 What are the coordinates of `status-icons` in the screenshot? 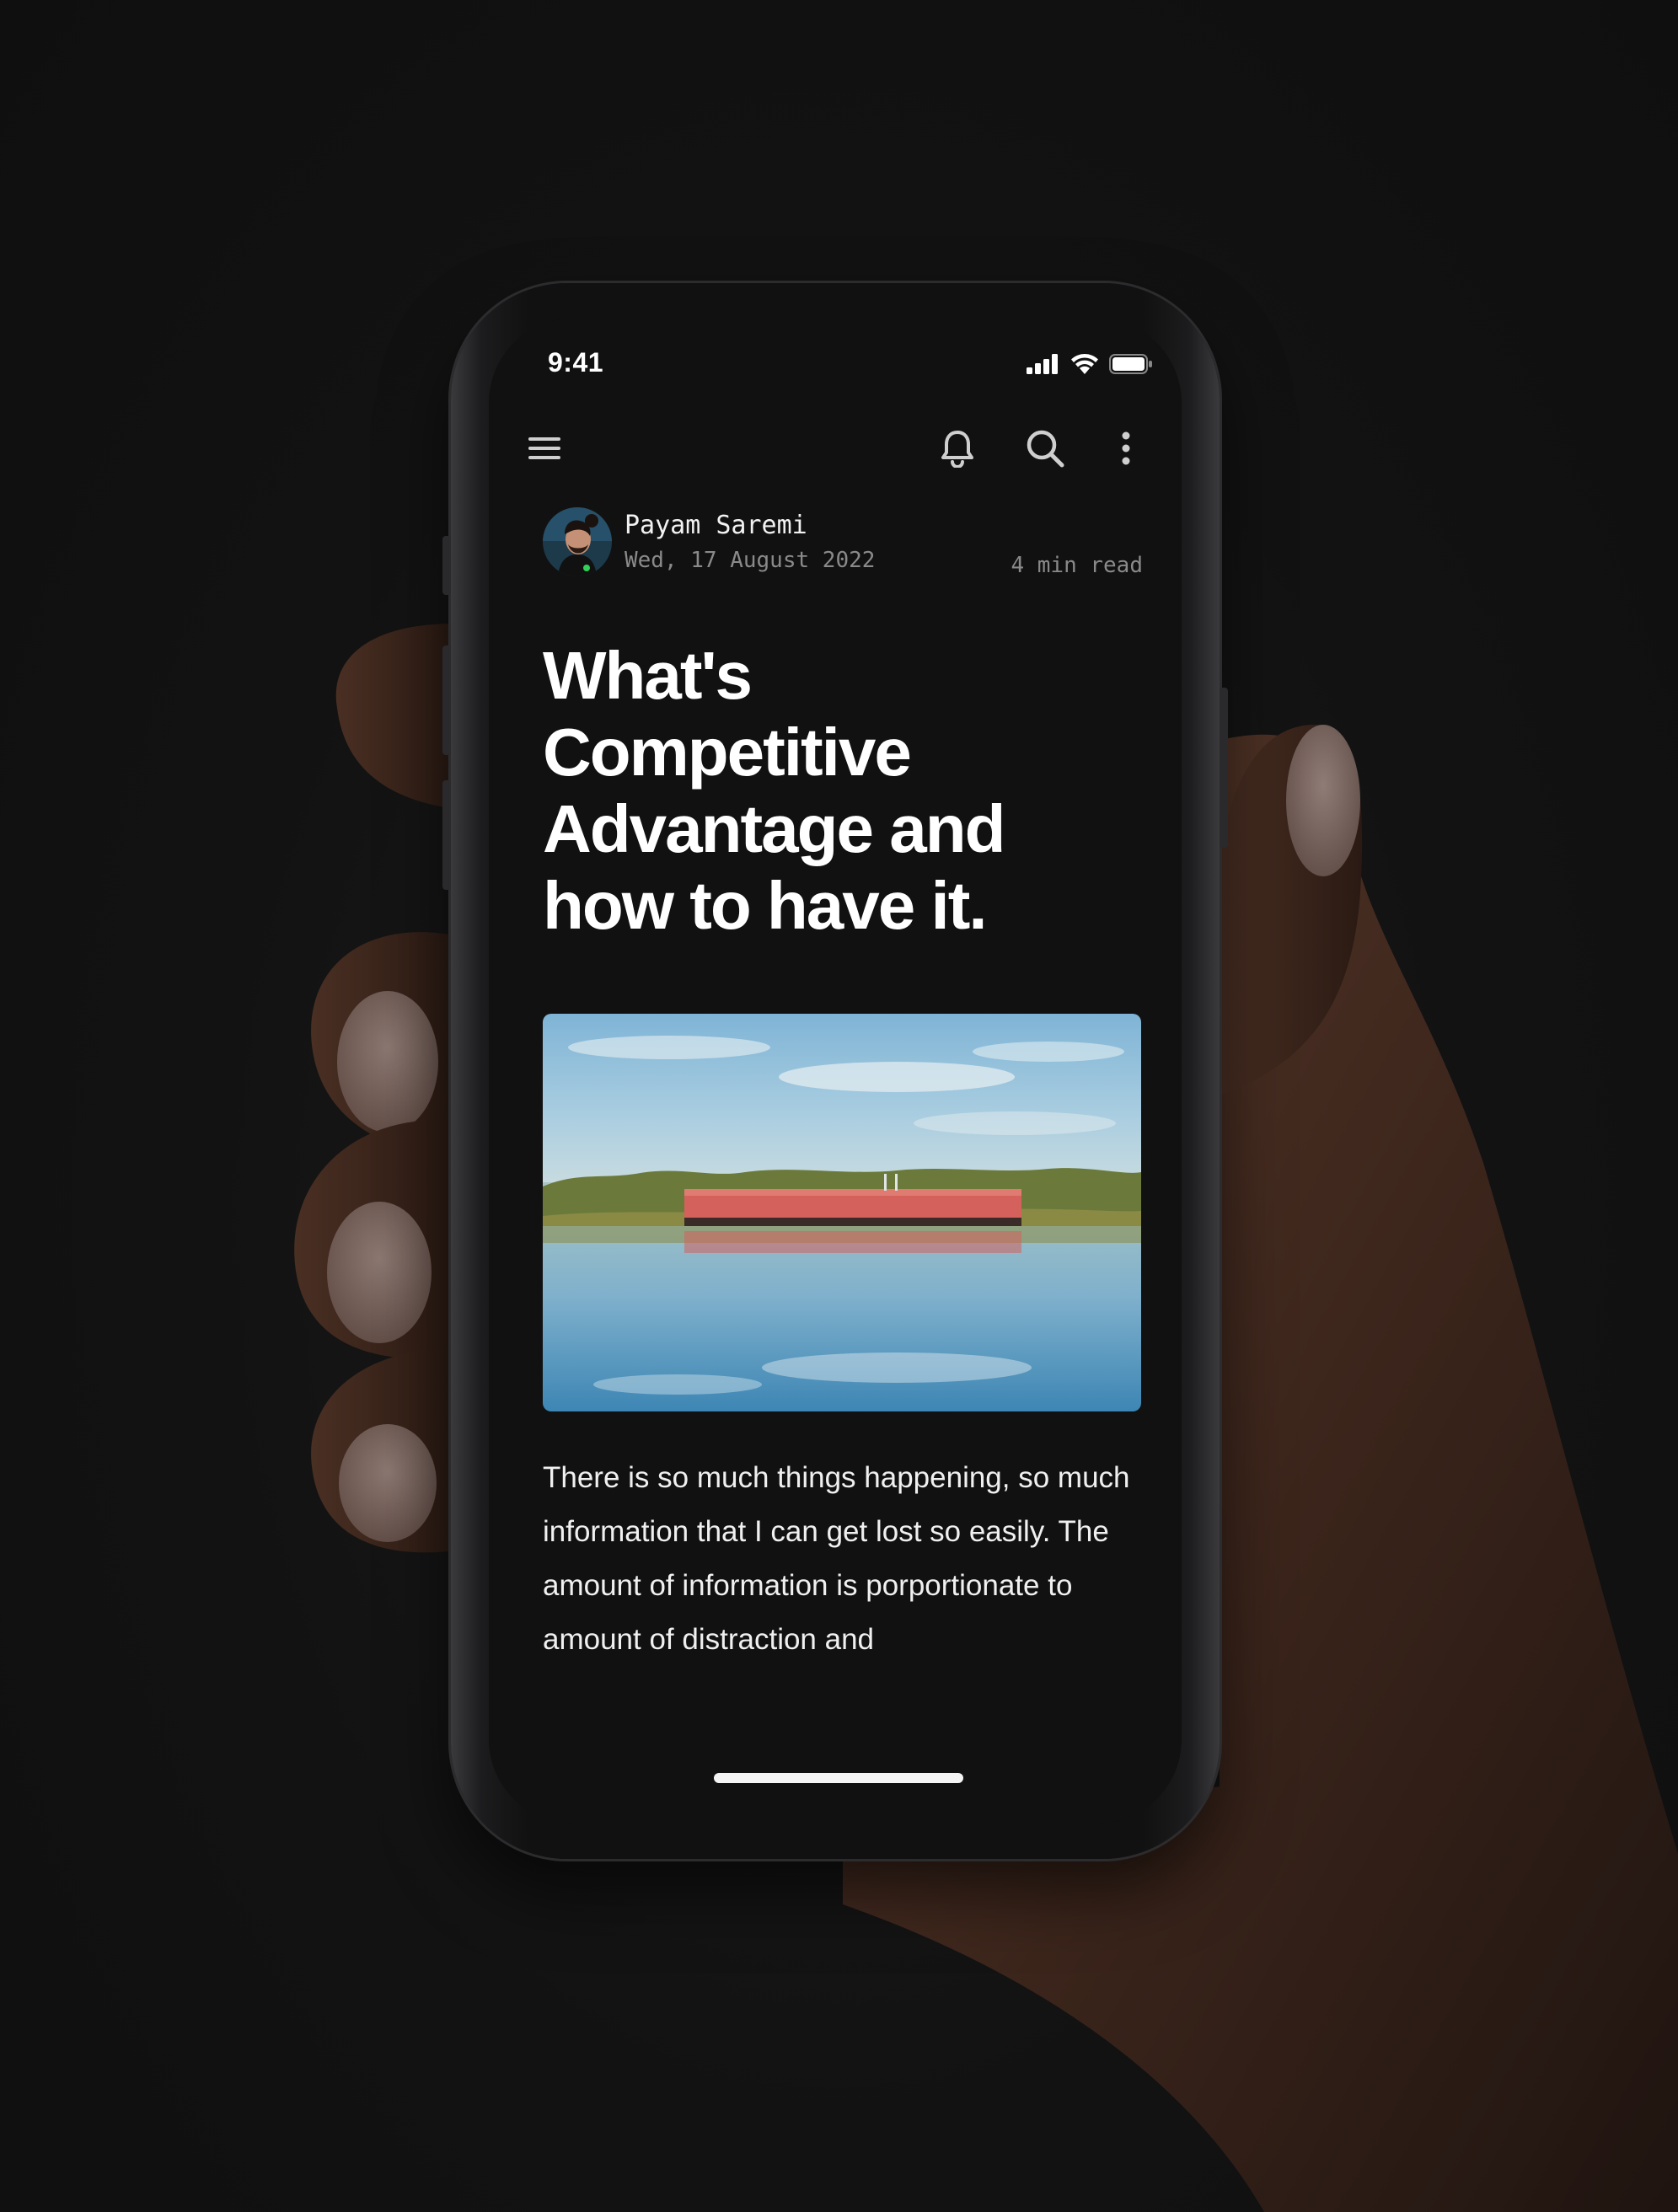 It's located at (1090, 363).